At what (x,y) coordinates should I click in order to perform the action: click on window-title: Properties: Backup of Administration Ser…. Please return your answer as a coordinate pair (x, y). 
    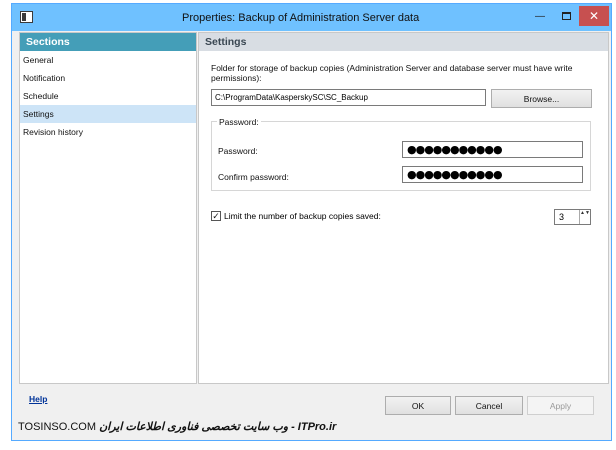
    Looking at the image, I should click on (301, 18).